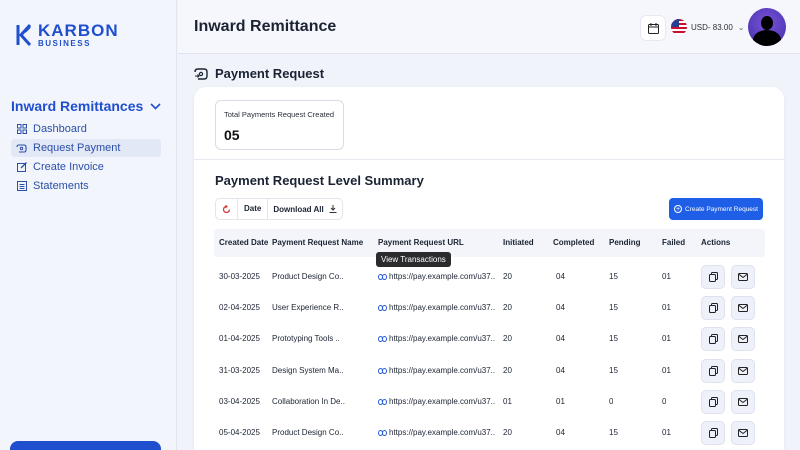 Image resolution: width=800 pixels, height=450 pixels. I want to click on sidebar-item-request-payment: Request Payment, so click(86, 148).